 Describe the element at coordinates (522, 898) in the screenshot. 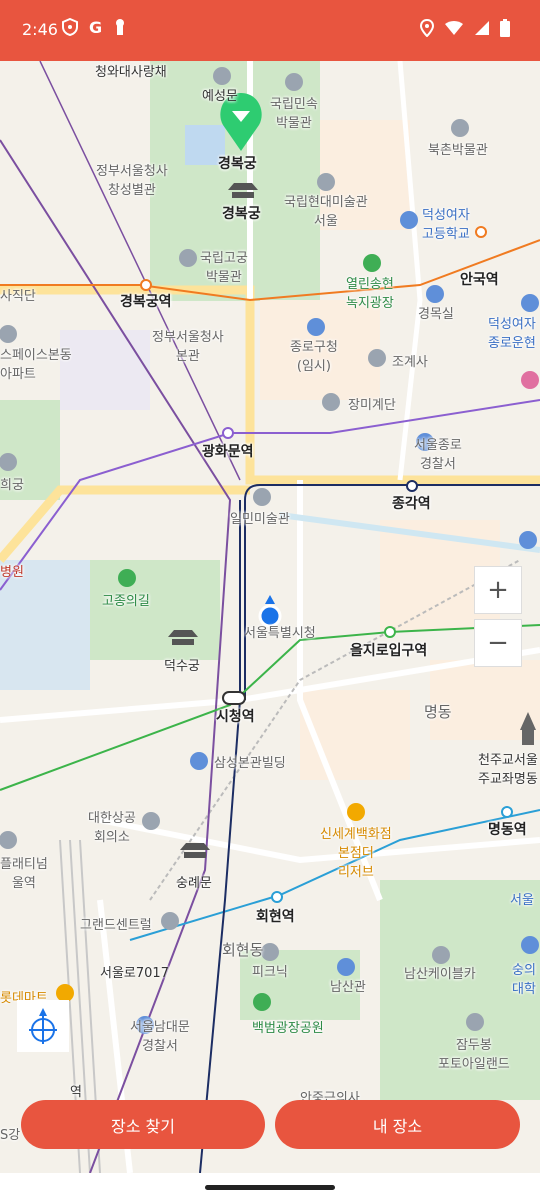

I see `map-label-seoul-right: 서울` at that location.